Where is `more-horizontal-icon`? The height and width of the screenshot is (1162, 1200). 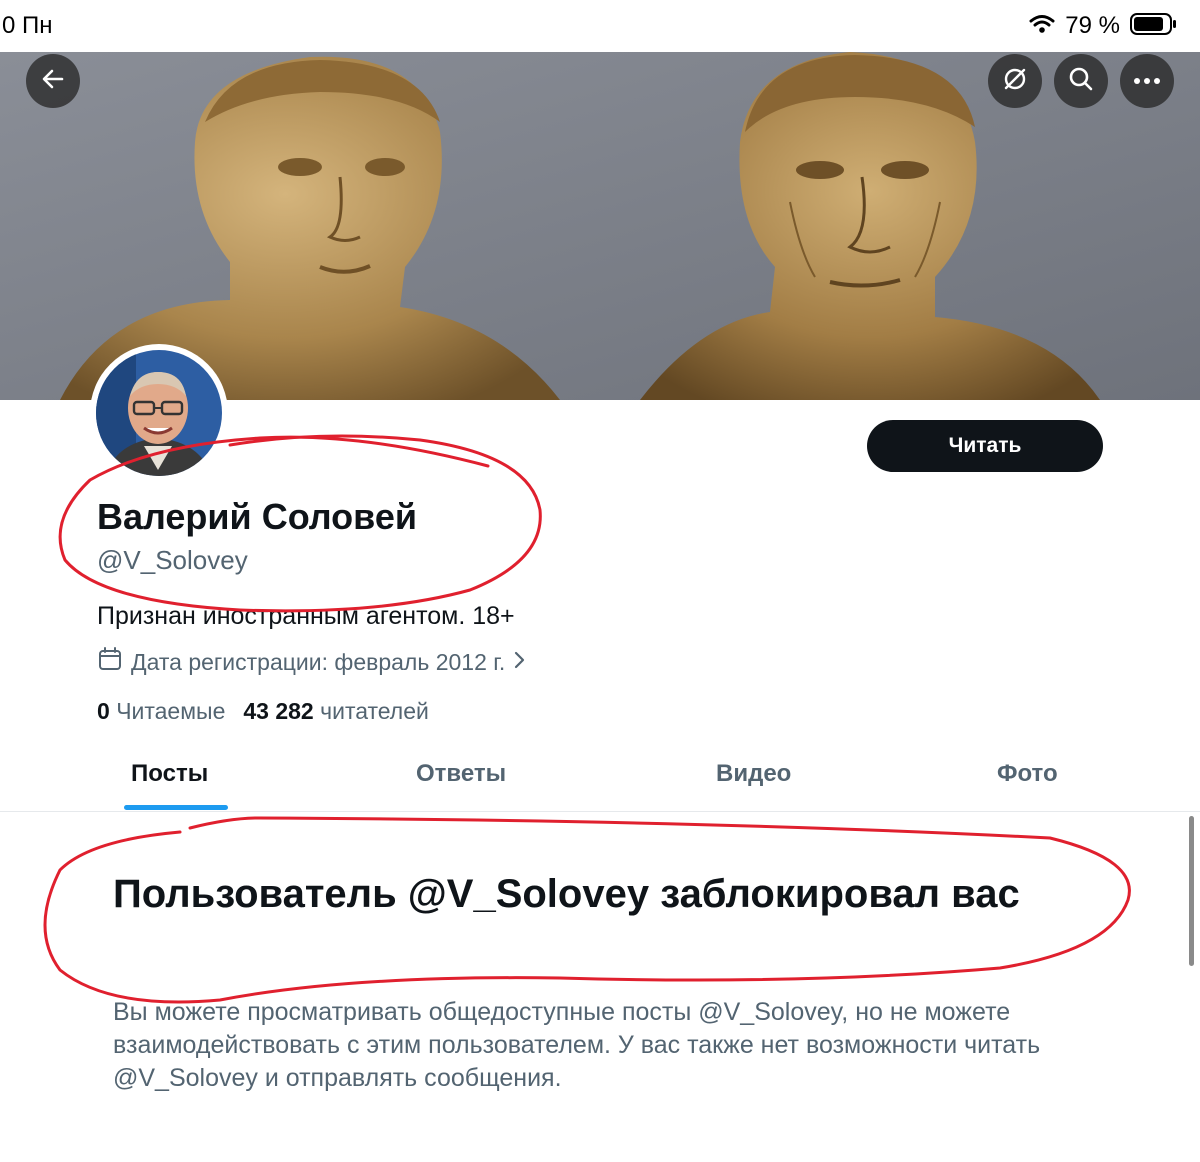
more-horizontal-icon is located at coordinates (1147, 81).